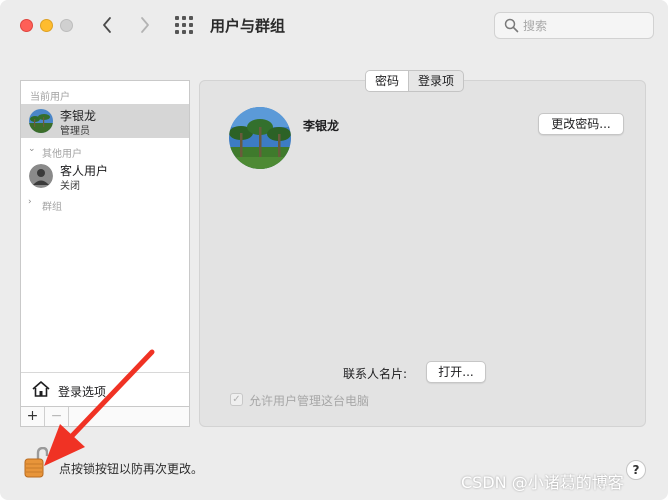  Describe the element at coordinates (248, 26) in the screenshot. I see `window-title: 用户与群组` at that location.